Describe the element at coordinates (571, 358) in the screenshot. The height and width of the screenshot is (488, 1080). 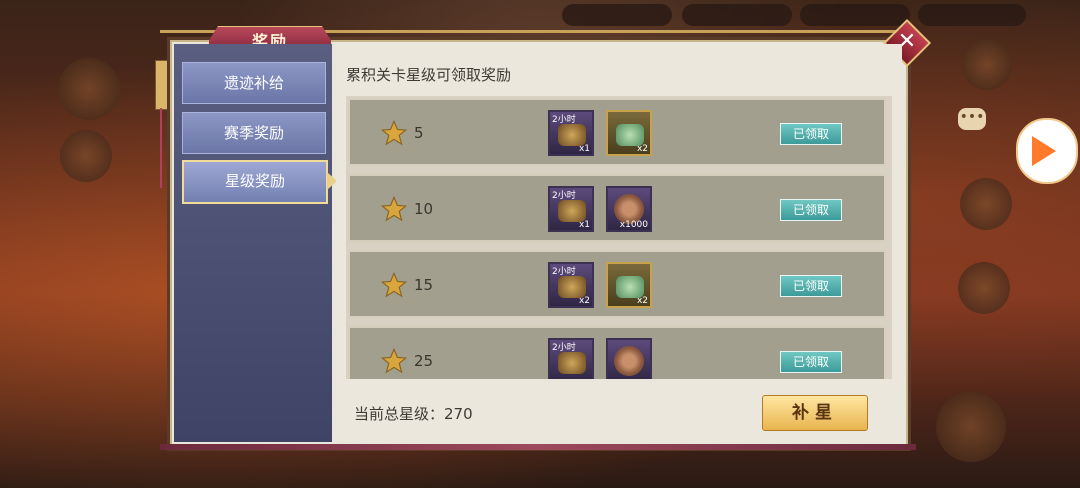
I see `reward-item-money: 2小时` at that location.